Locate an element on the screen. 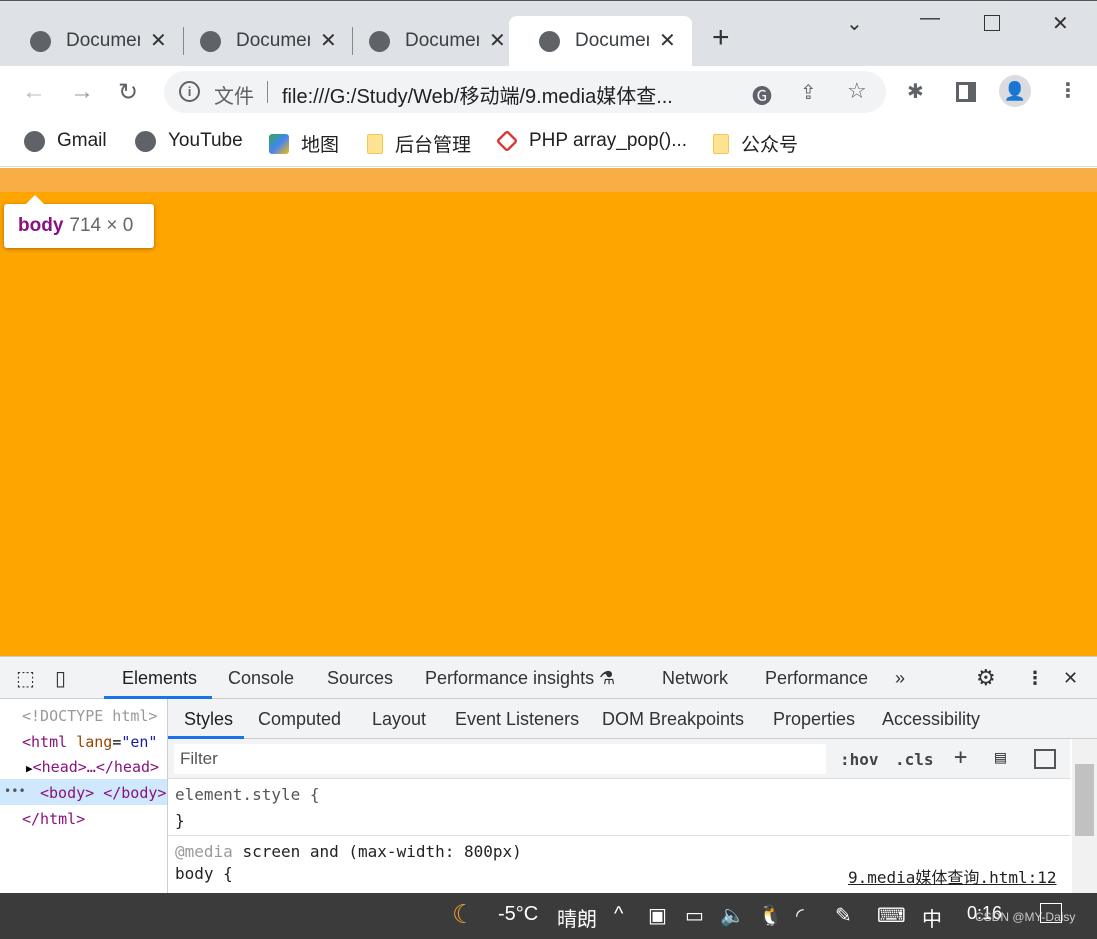 Image resolution: width=1097 pixels, height=939 pixels. tab-layout: Layout is located at coordinates (399, 719).